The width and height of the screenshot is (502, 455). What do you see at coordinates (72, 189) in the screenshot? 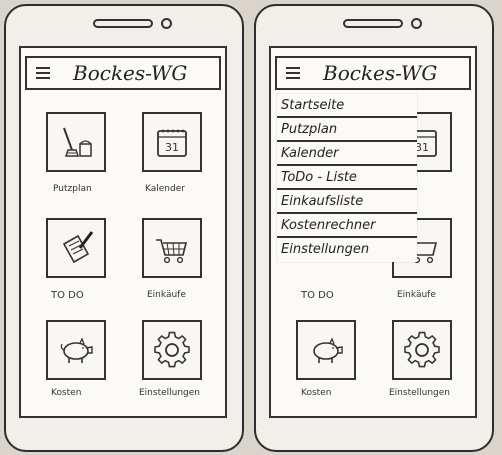
I see `tile-label-putzplan: Putzplan` at bounding box center [72, 189].